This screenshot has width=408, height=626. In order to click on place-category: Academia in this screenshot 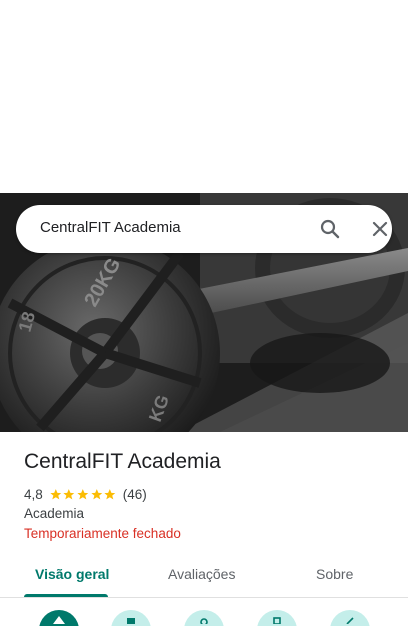, I will do `click(54, 513)`.